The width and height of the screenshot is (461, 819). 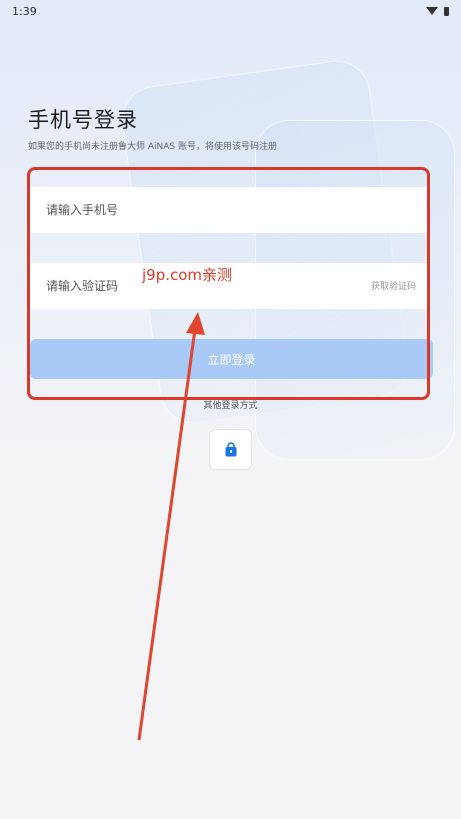 What do you see at coordinates (230, 11) in the screenshot?
I see `status-bar: 1:39` at bounding box center [230, 11].